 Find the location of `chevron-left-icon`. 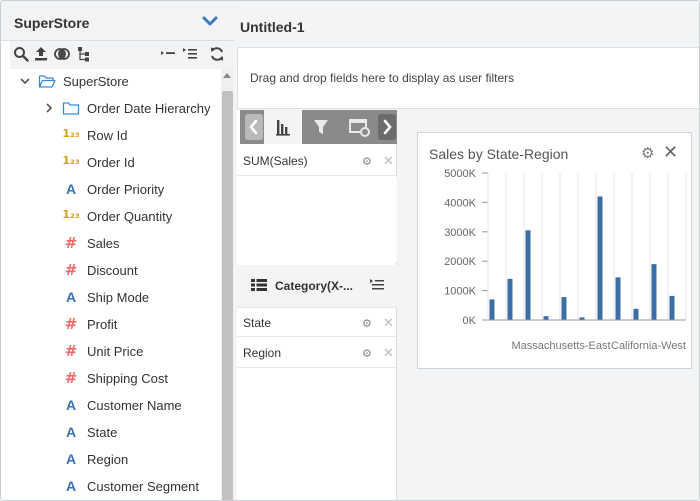

chevron-left-icon is located at coordinates (253, 127).